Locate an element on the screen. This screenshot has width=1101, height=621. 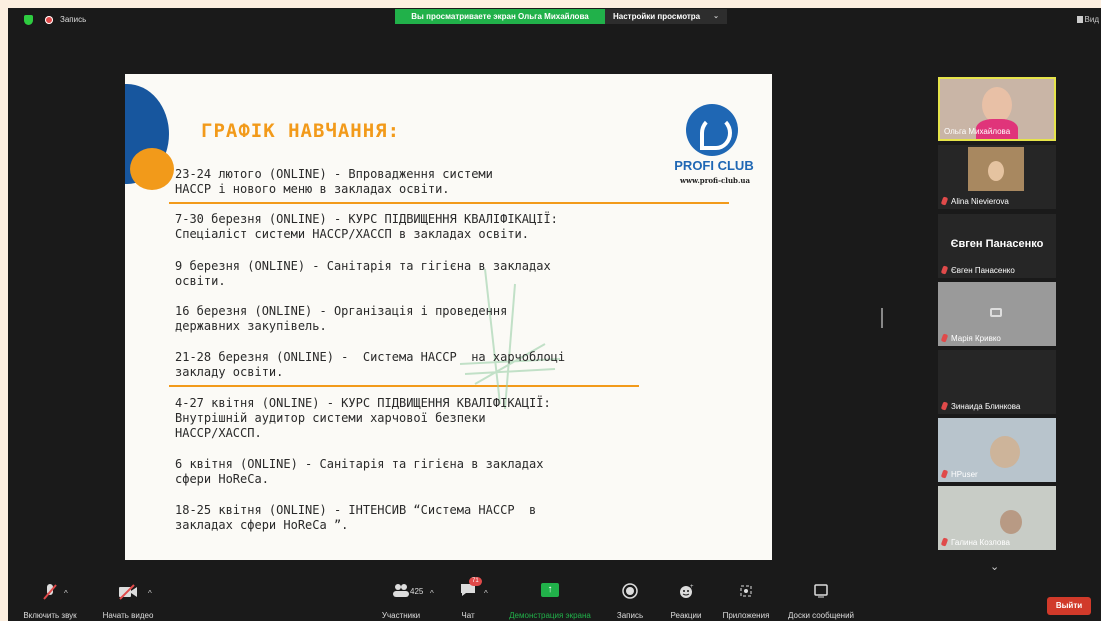
participant-name: Alina Nievierova is located at coordinates (974, 201).